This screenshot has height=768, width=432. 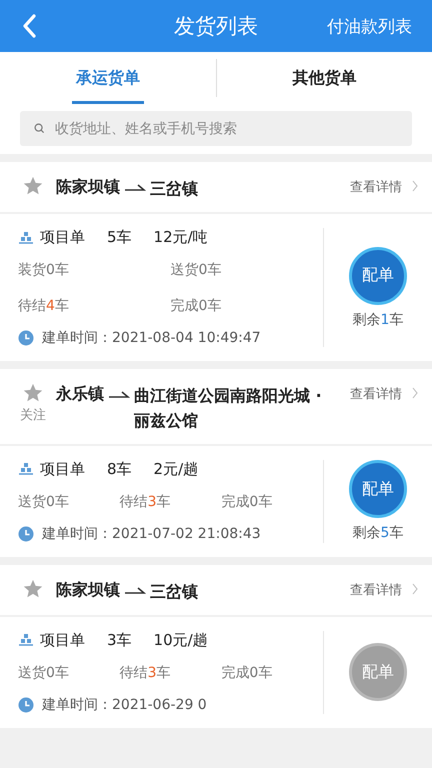 I want to click on header-link: 付油款列表, so click(x=369, y=26).